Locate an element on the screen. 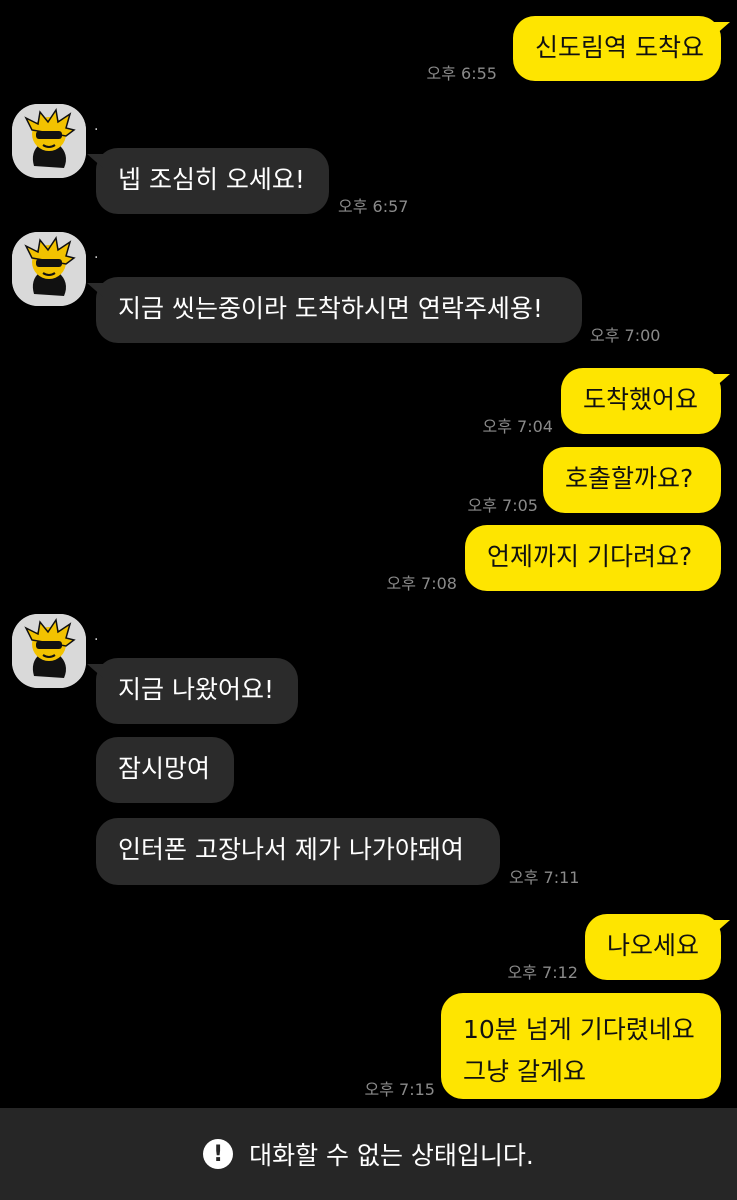 Image resolution: width=737 pixels, height=1200 pixels. incoming-message: 잠시망여 is located at coordinates (165, 770).